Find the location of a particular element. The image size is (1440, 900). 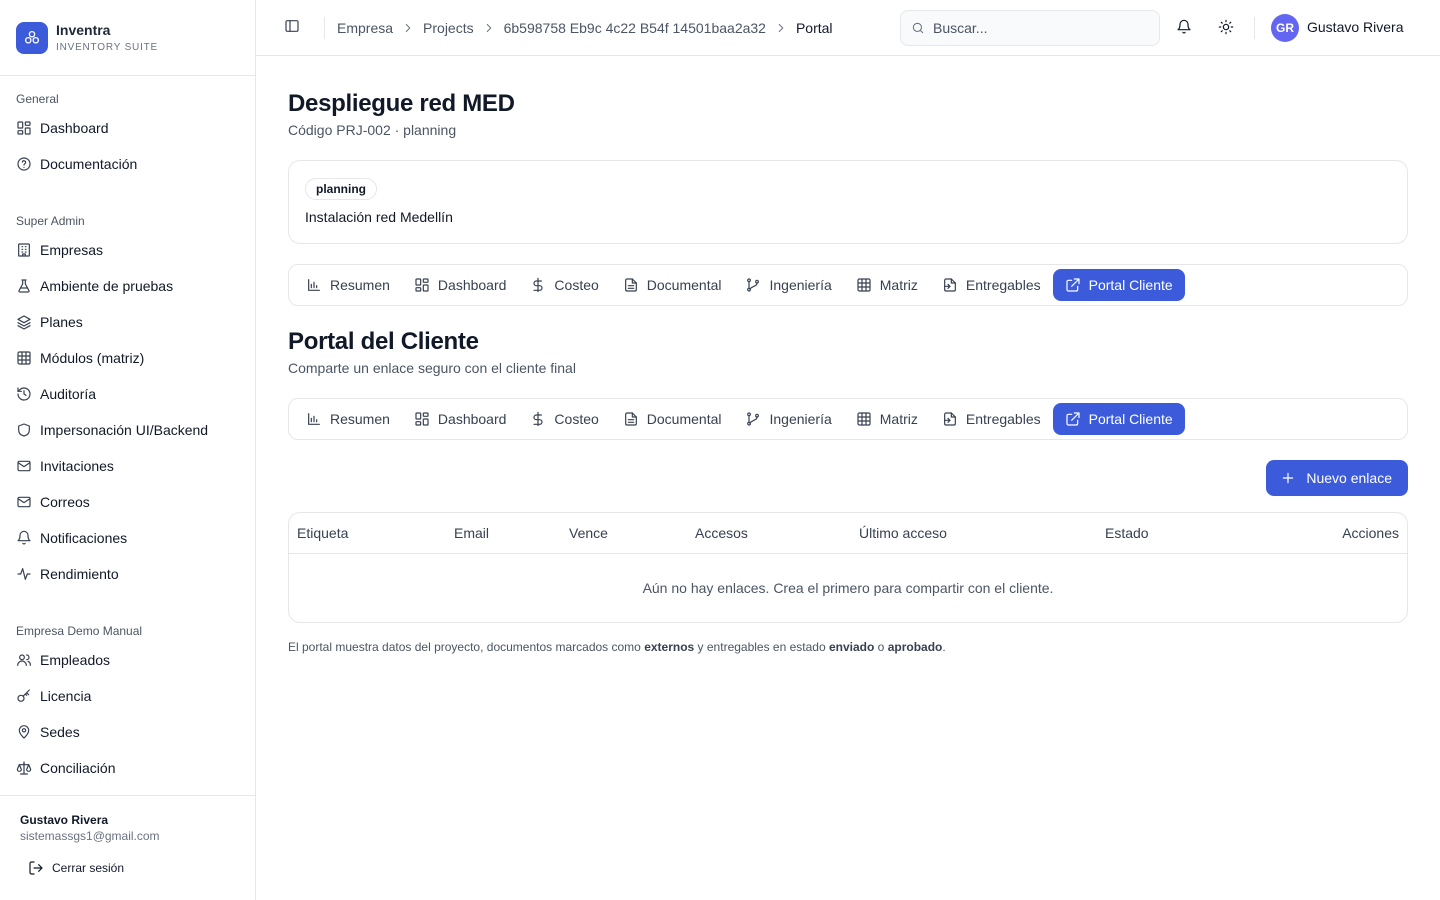

sidebar-item-label: Conciliación is located at coordinates (78, 768).